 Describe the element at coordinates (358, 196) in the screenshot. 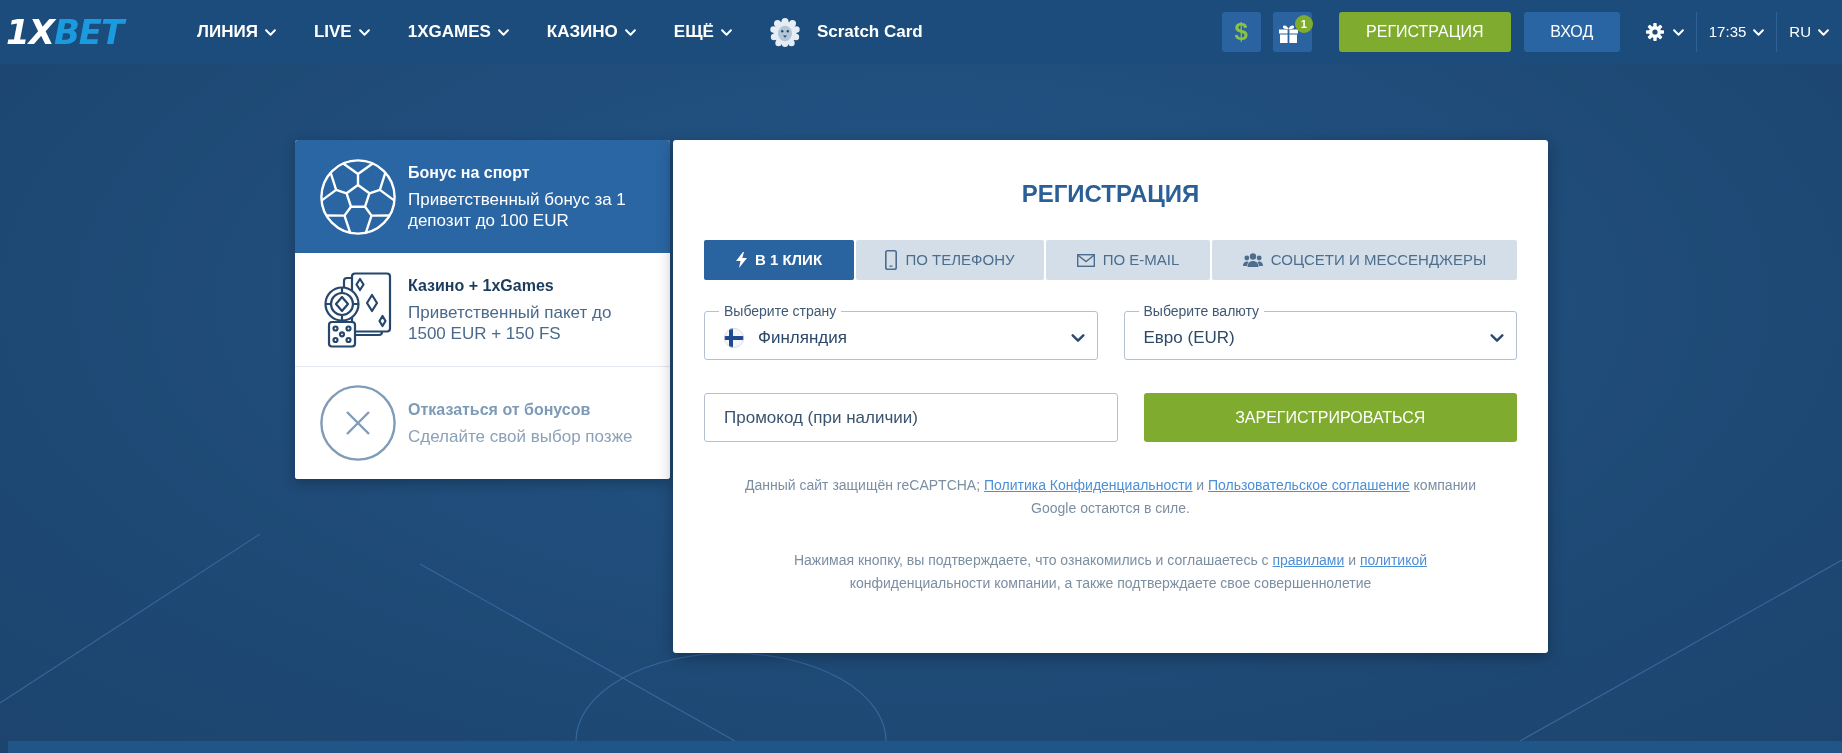

I see `soccer-ball-icon` at that location.